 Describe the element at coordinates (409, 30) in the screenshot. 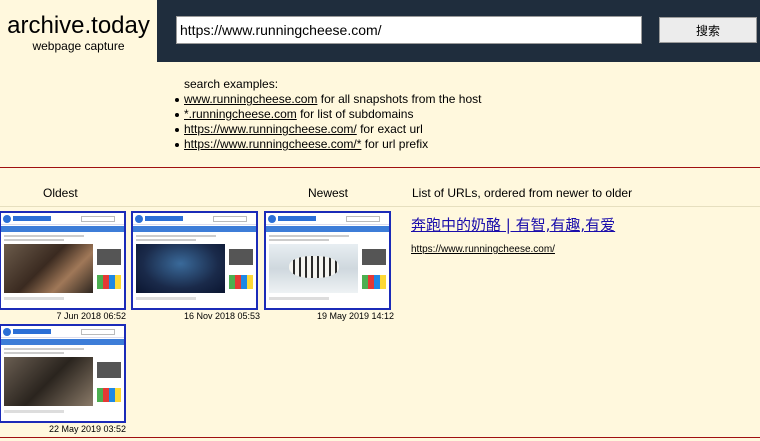

I see `url-input` at that location.